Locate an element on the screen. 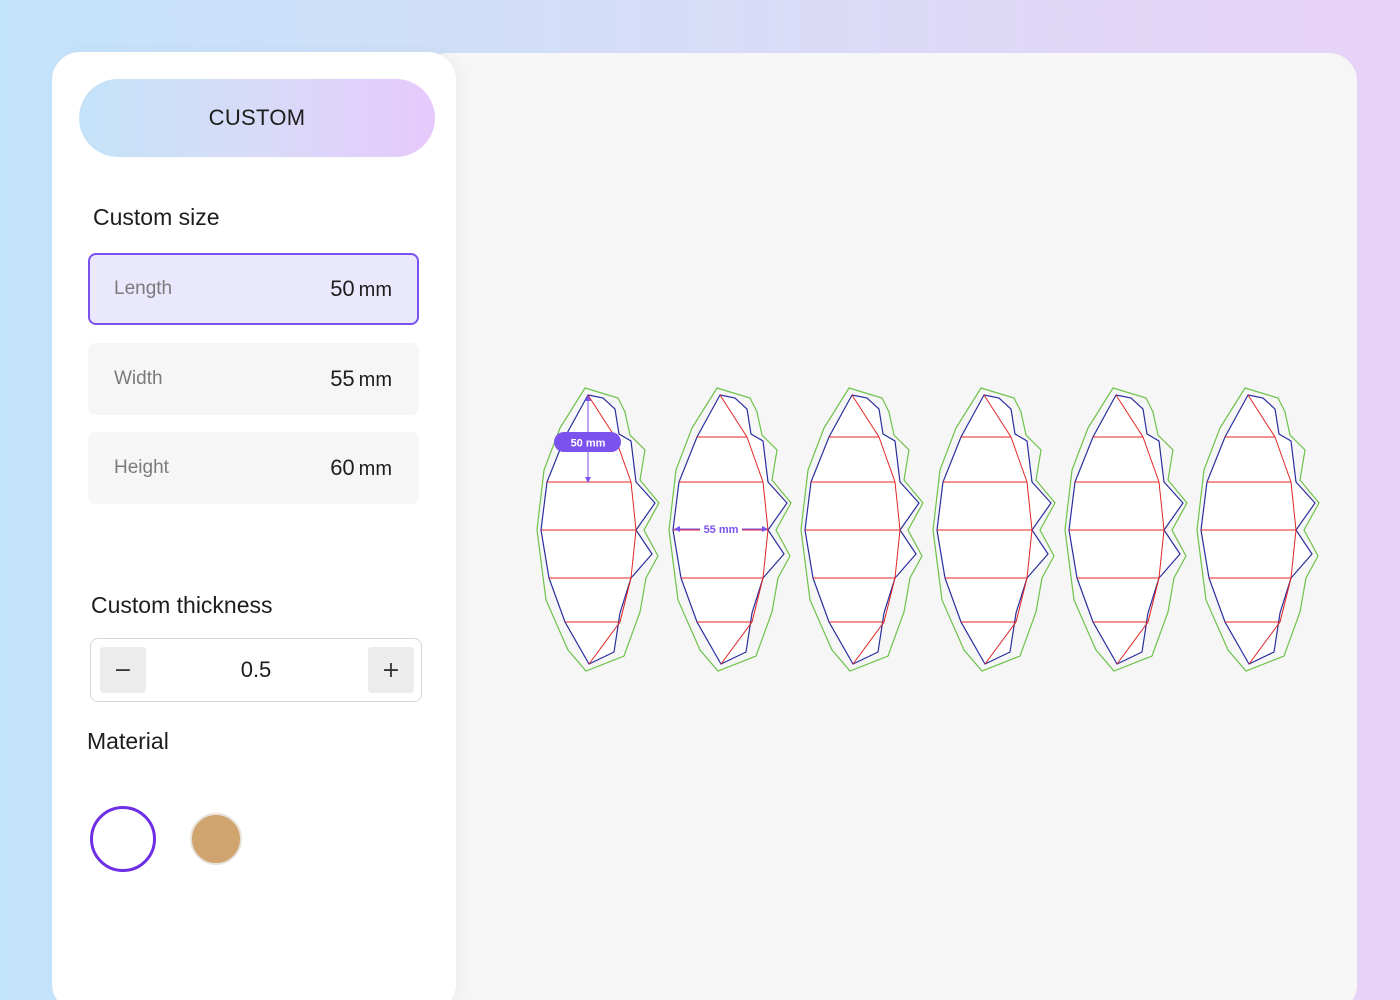 The width and height of the screenshot is (1400, 1000). custom-mode-button: CUSTOM is located at coordinates (257, 118).